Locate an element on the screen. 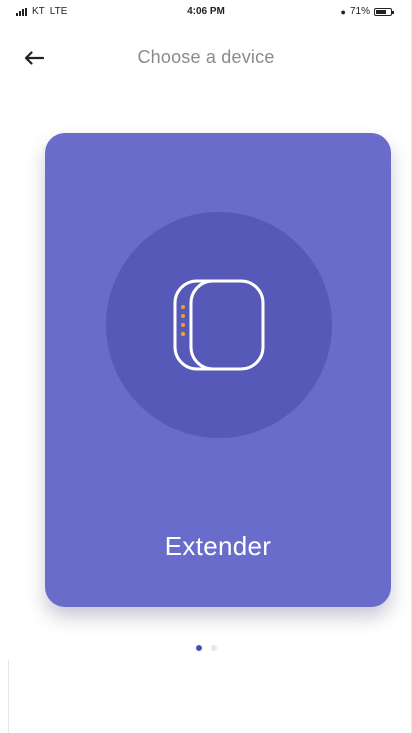 This screenshot has height=733, width=412. page-title: Choose a device is located at coordinates (206, 57).